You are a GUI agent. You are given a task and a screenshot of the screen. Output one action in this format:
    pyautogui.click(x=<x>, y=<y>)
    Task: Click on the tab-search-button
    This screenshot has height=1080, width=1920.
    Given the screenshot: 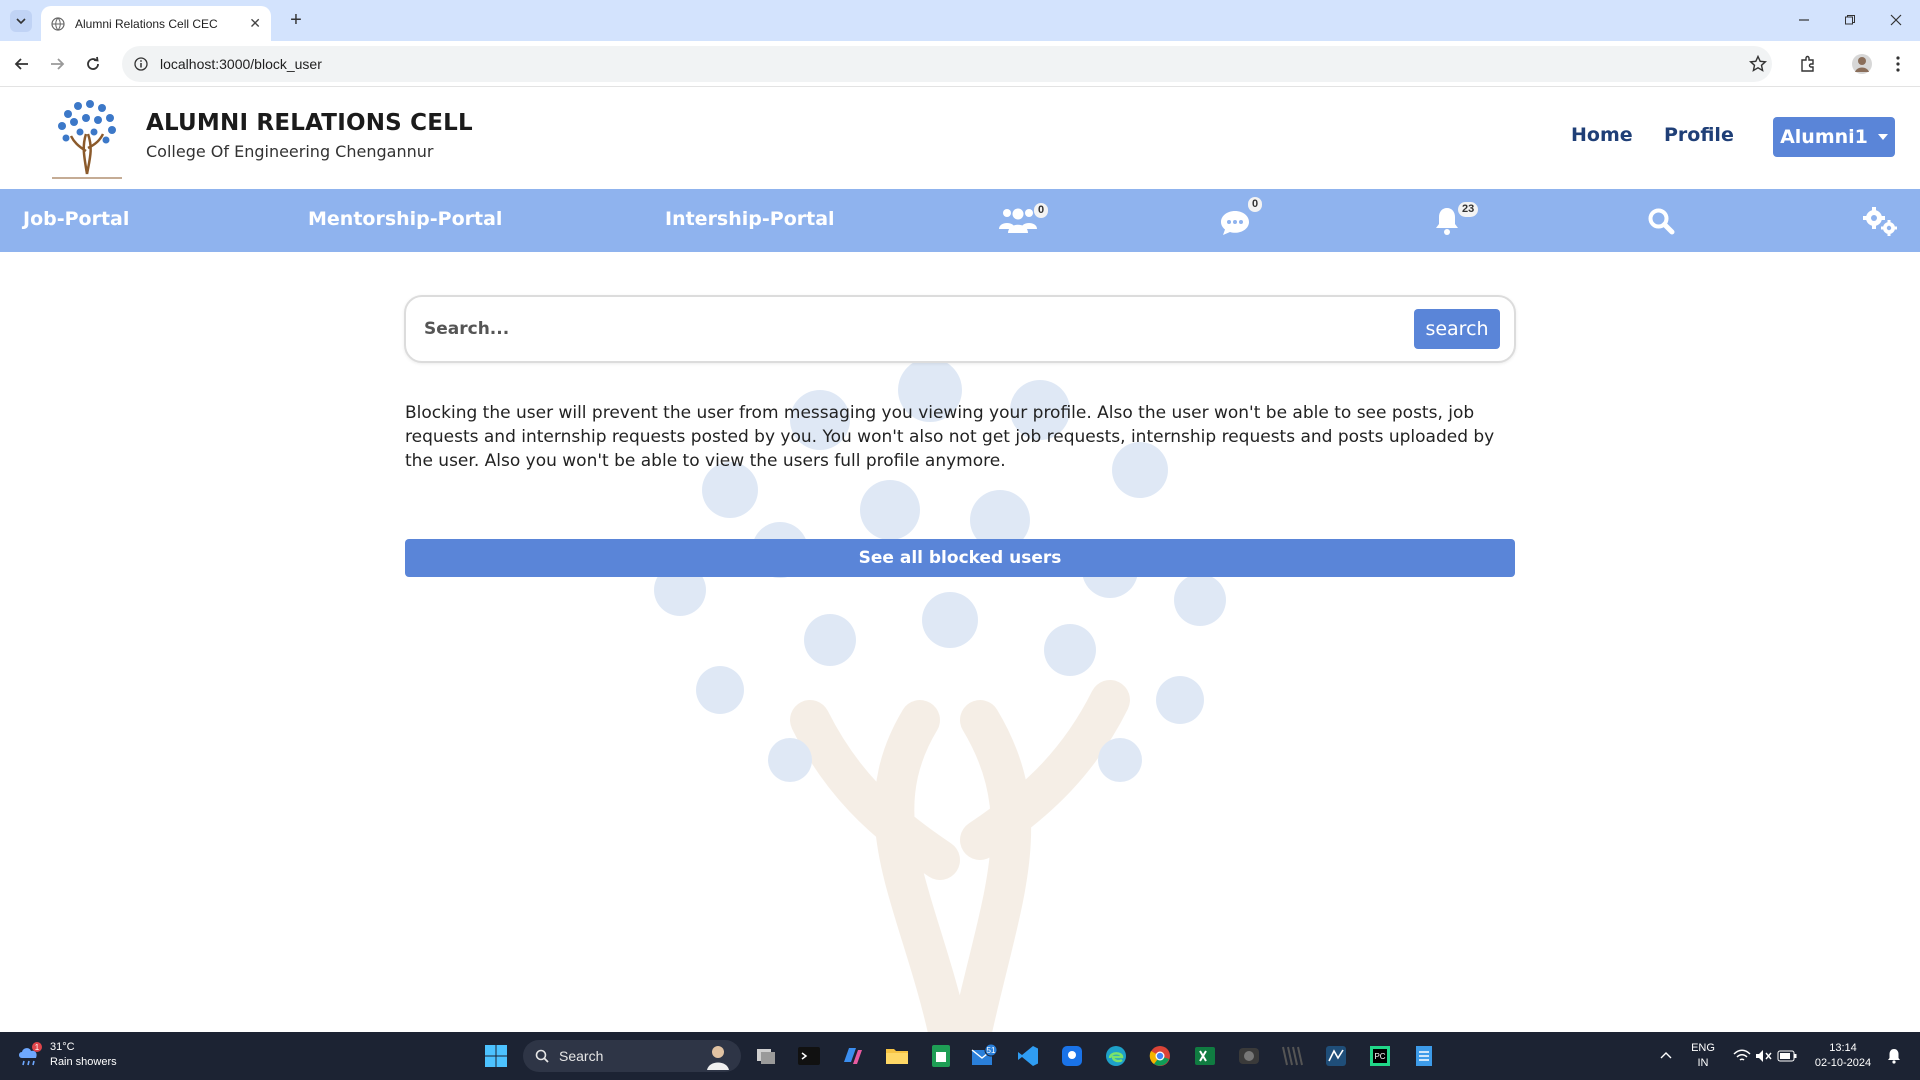 What is the action you would take?
    pyautogui.click(x=21, y=21)
    